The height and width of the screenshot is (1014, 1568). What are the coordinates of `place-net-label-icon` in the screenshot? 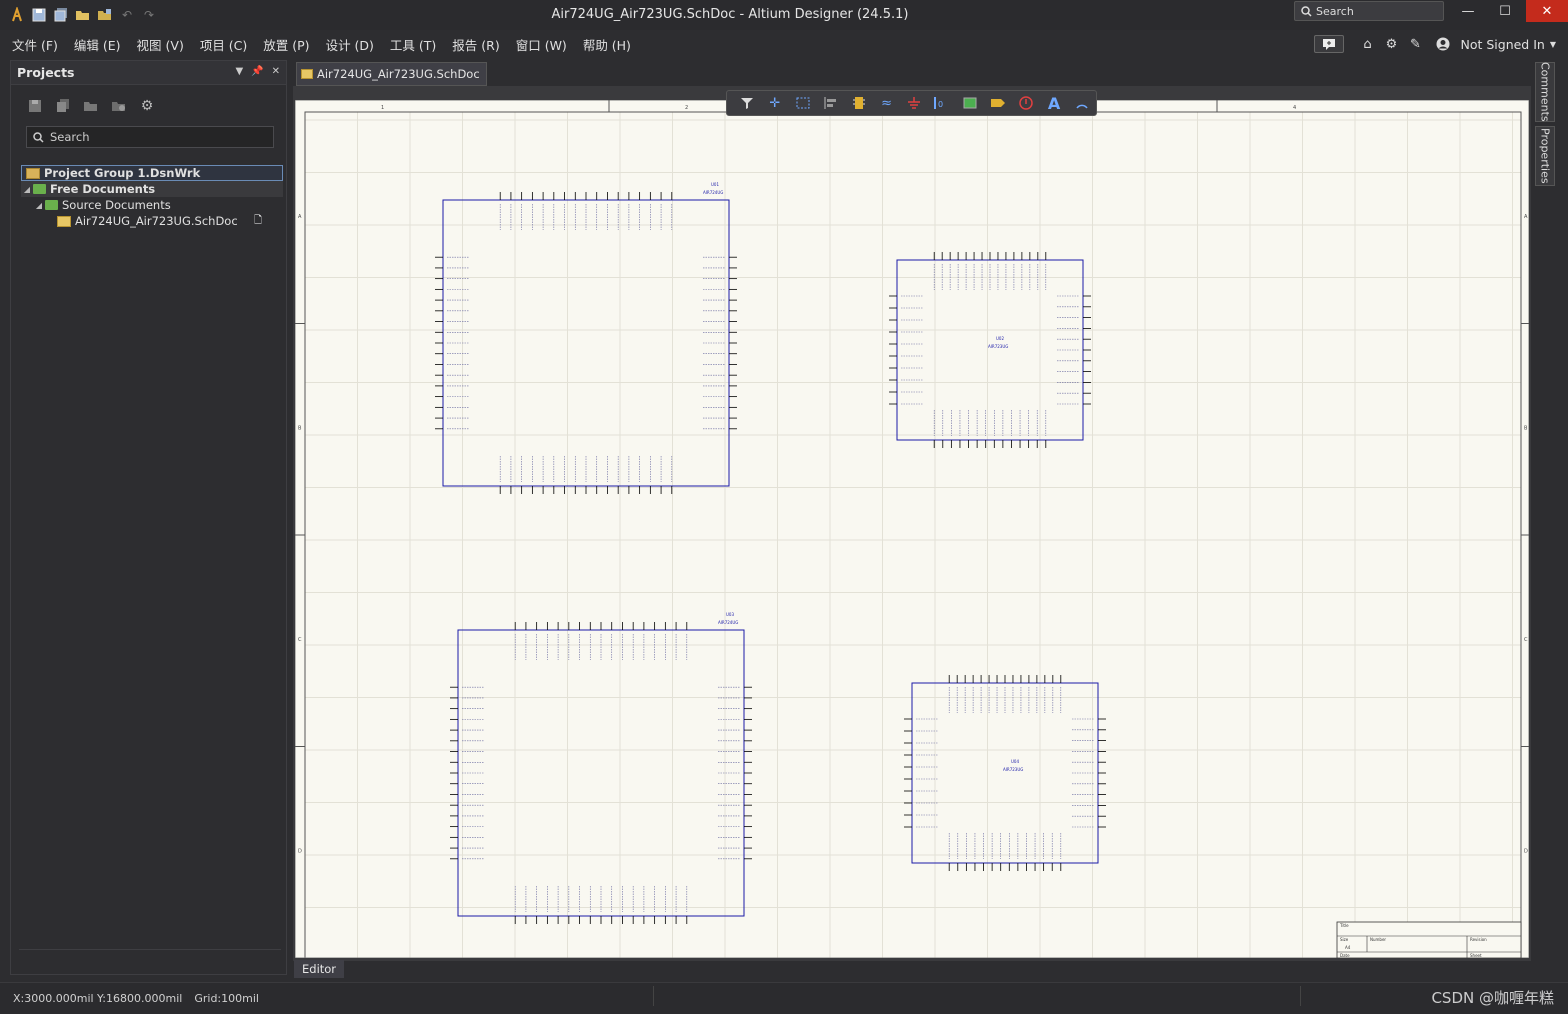 It's located at (998, 103).